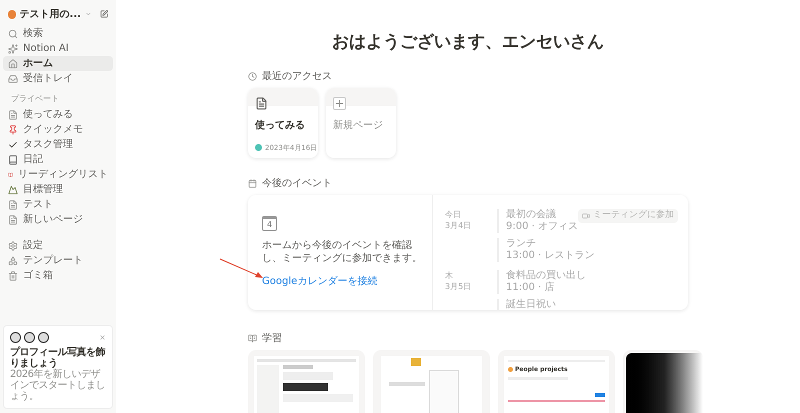  What do you see at coordinates (542, 227) in the screenshot?
I see `event-detail: 9:00 · オフィス` at bounding box center [542, 227].